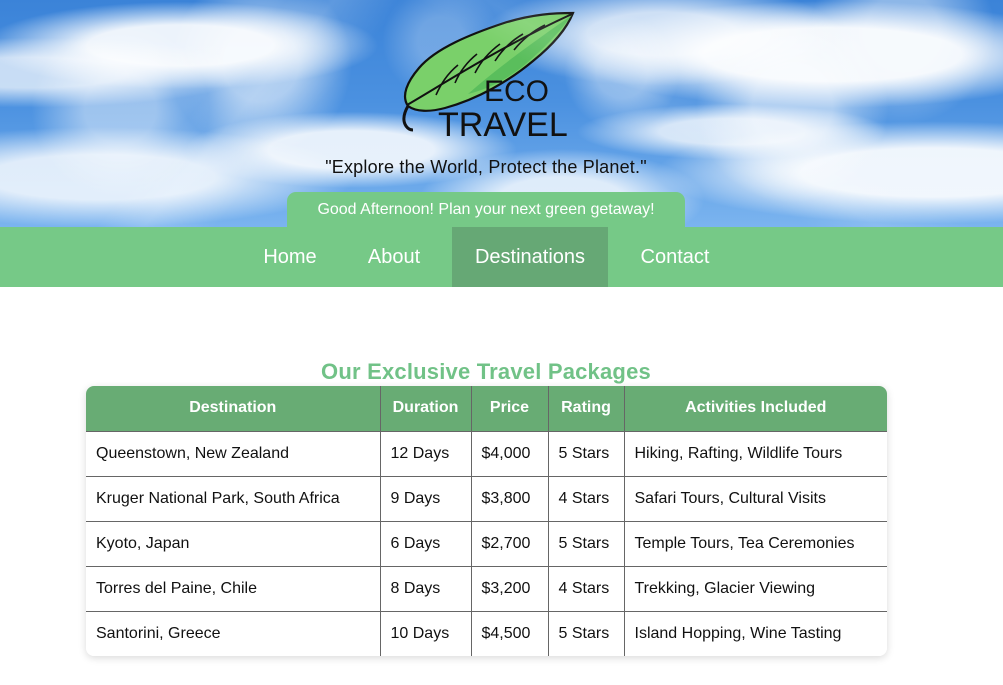 This screenshot has width=1003, height=685. I want to click on activities-cell: Hiking, Rafting, Wildlife Tours, so click(755, 454).